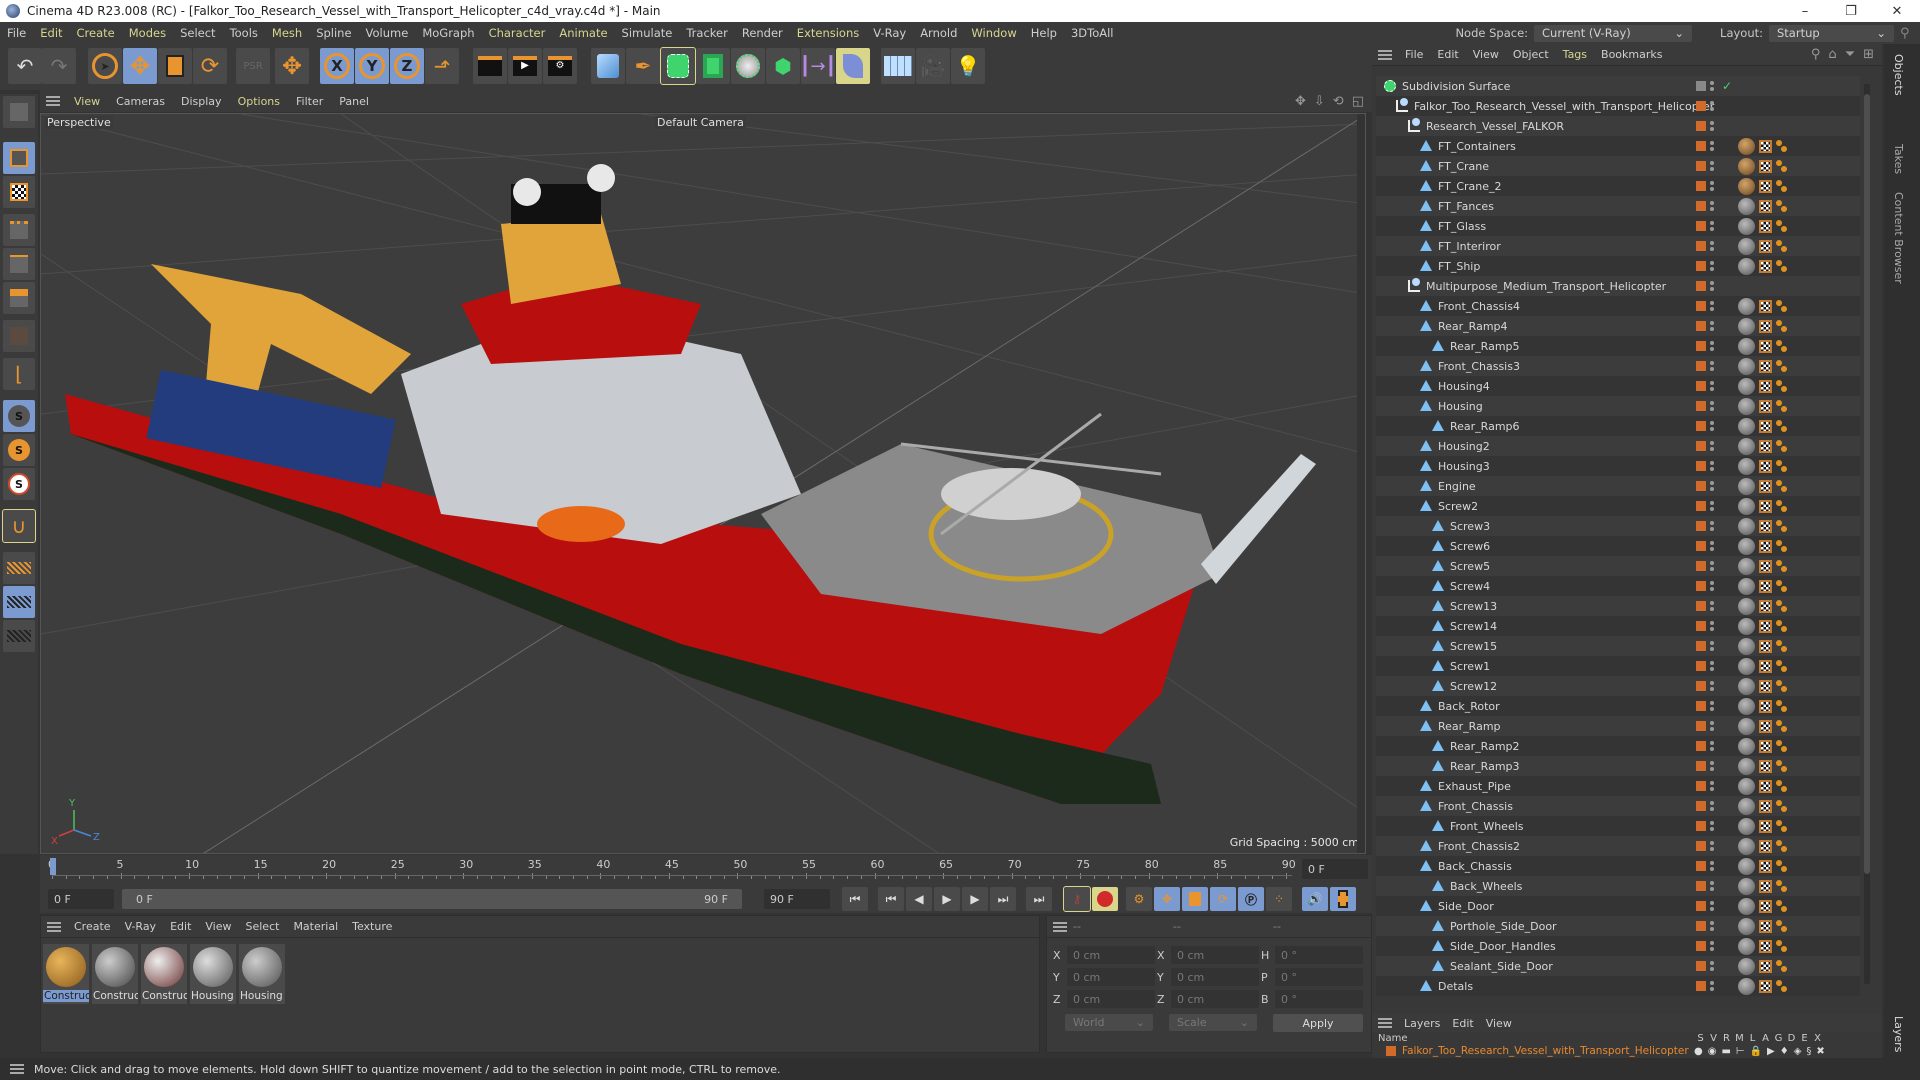  What do you see at coordinates (442, 66) in the screenshot?
I see `coordinate-system-button: ⬏` at bounding box center [442, 66].